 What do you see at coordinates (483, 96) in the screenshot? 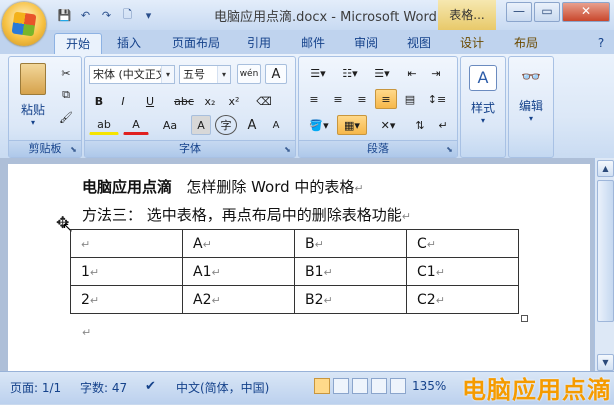
I see `styles-button: A 样式 ▾` at bounding box center [483, 96].